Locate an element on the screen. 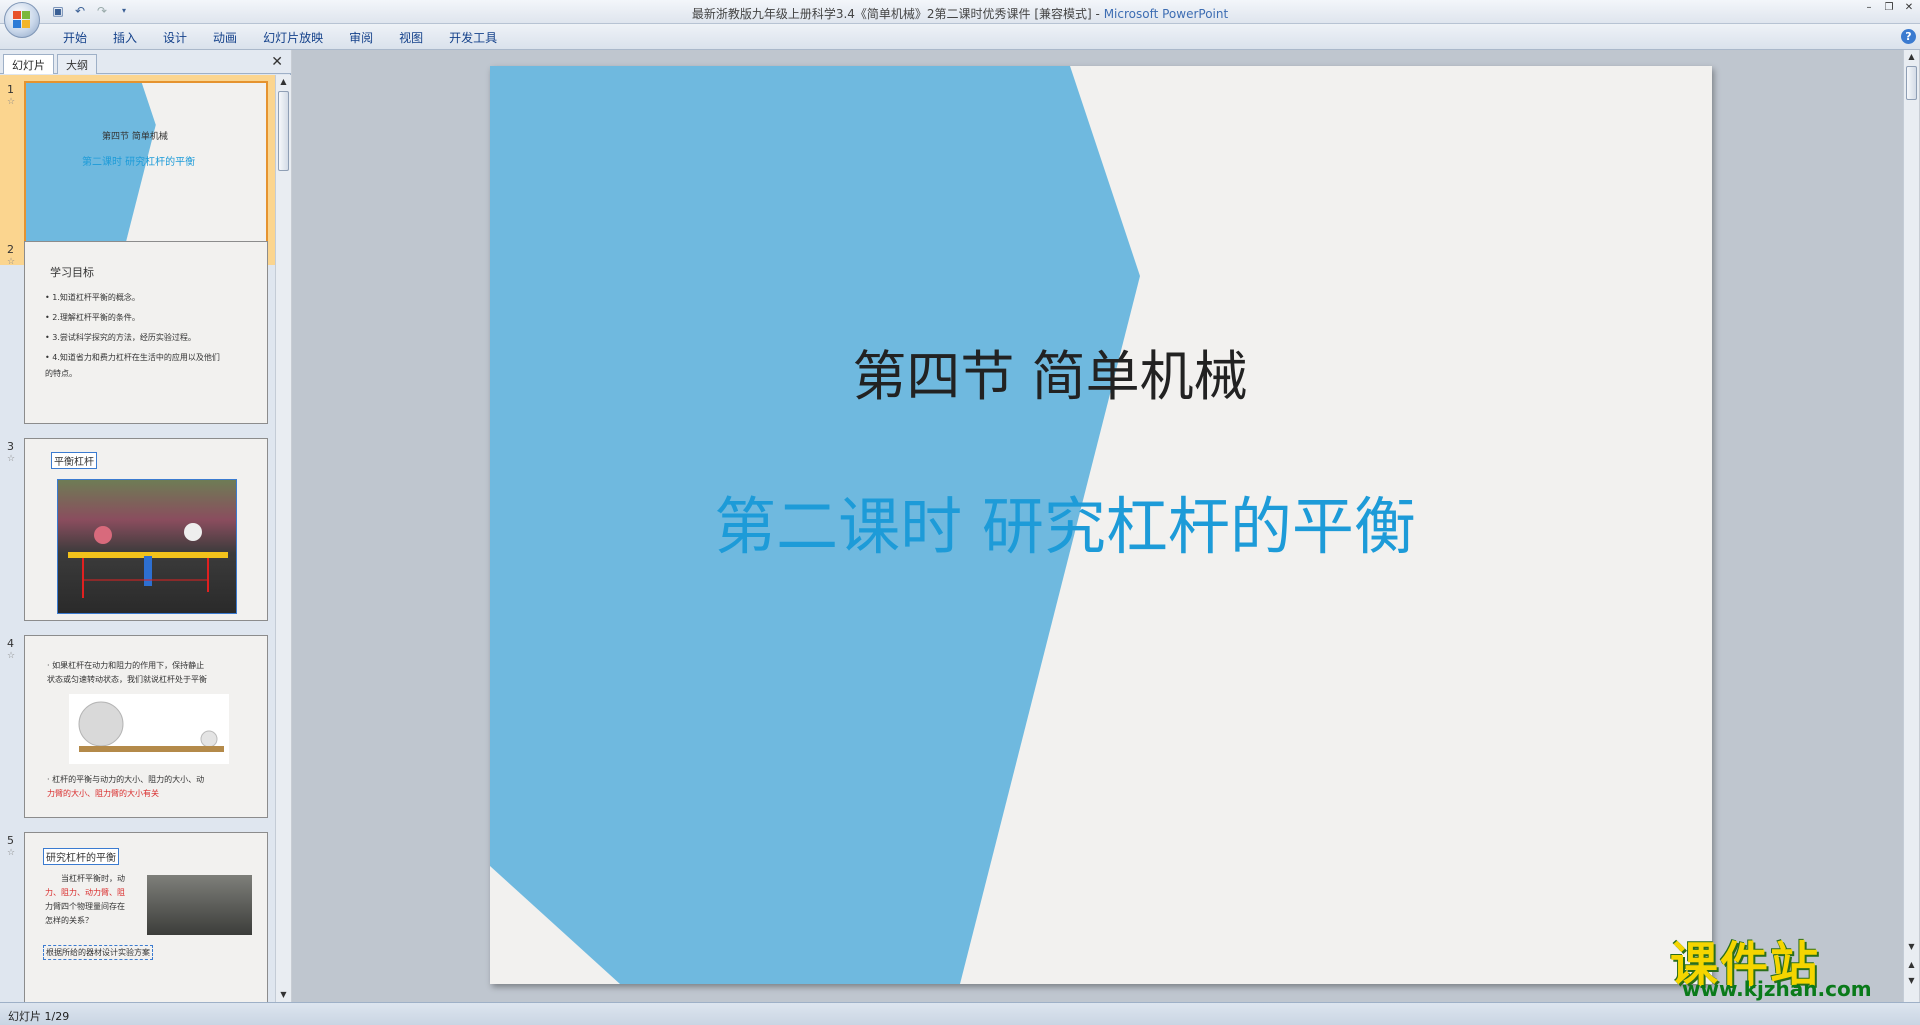  document-title: 最新浙教版九年级上册科学3.4《简单机械》2第二课时优秀课件 [兼容模式] - is located at coordinates (895, 14).